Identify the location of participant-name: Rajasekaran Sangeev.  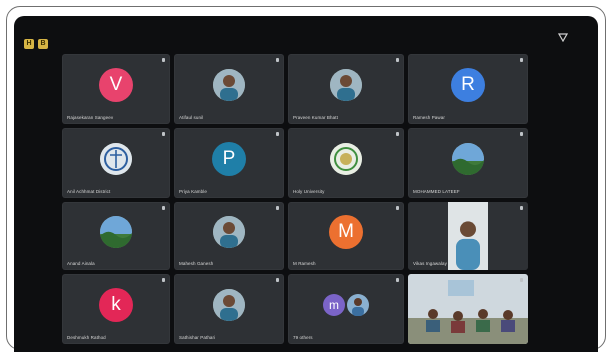
(90, 117).